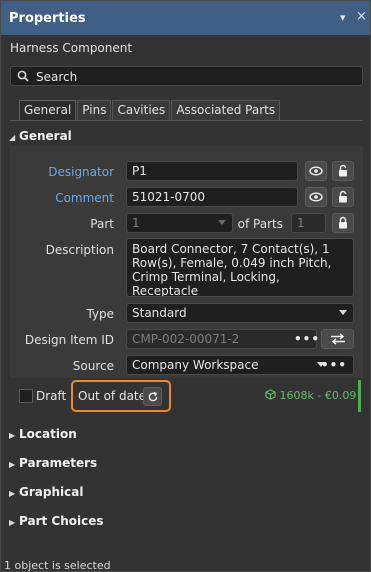  I want to click on section-parameters-header: ▶ Parameters, so click(53, 463).